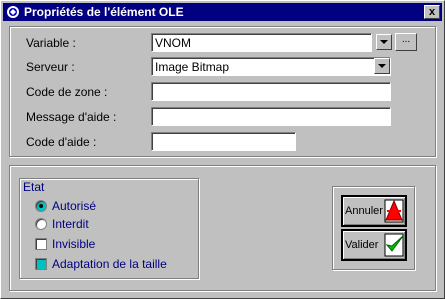 This screenshot has width=445, height=299. What do you see at coordinates (261, 42) in the screenshot?
I see `variable-field: VNOM` at bounding box center [261, 42].